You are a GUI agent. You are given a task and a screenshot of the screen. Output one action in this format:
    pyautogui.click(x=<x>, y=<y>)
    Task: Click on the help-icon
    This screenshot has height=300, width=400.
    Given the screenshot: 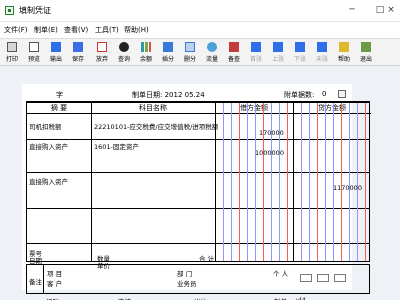 What is the action you would take?
    pyautogui.click(x=344, y=47)
    